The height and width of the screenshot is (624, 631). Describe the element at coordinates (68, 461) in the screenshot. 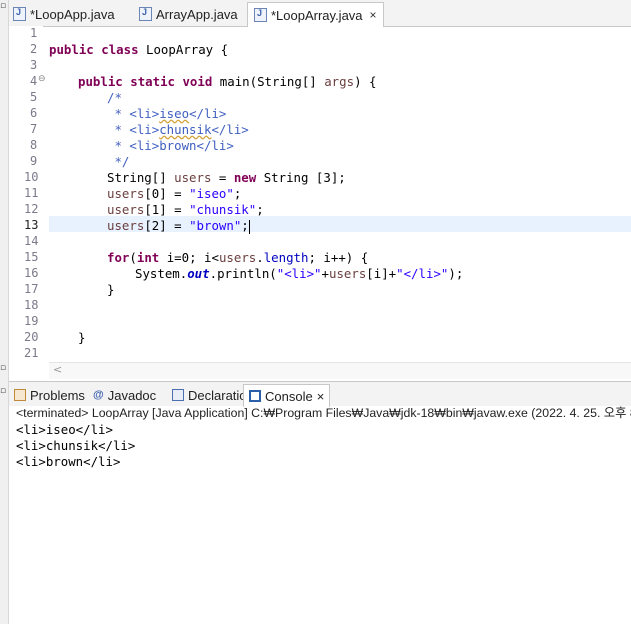

I see `console-output-line: <li>brown</li>` at that location.